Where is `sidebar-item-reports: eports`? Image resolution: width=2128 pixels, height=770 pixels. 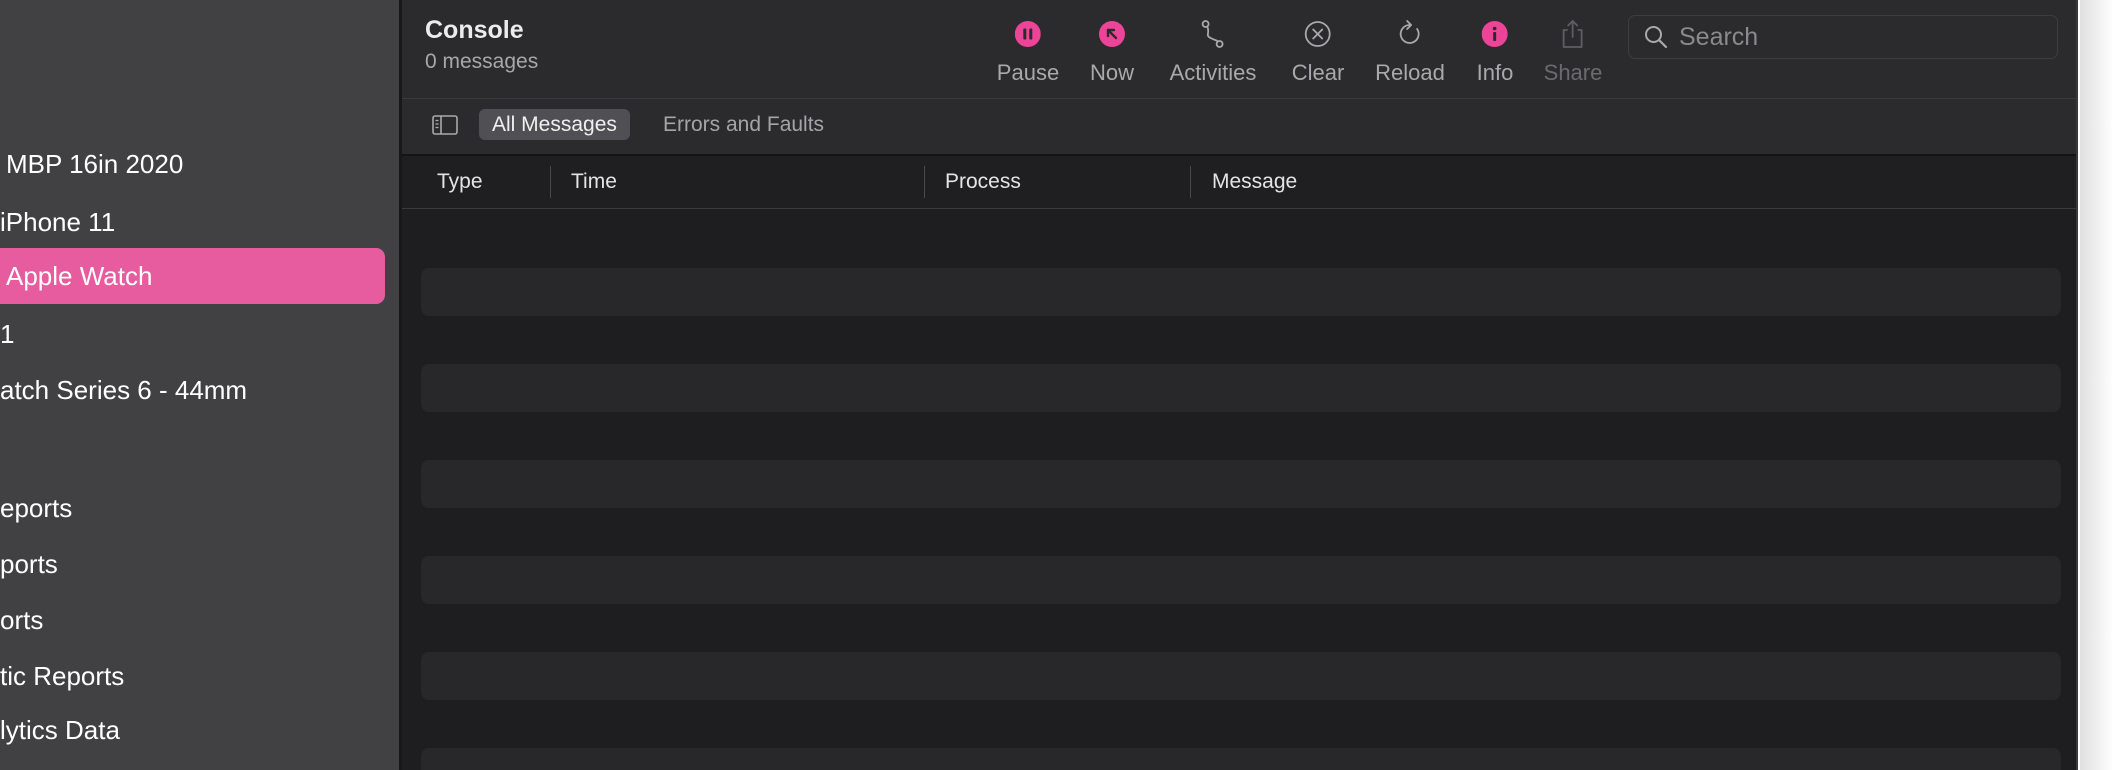 sidebar-item-reports: eports is located at coordinates (36, 508).